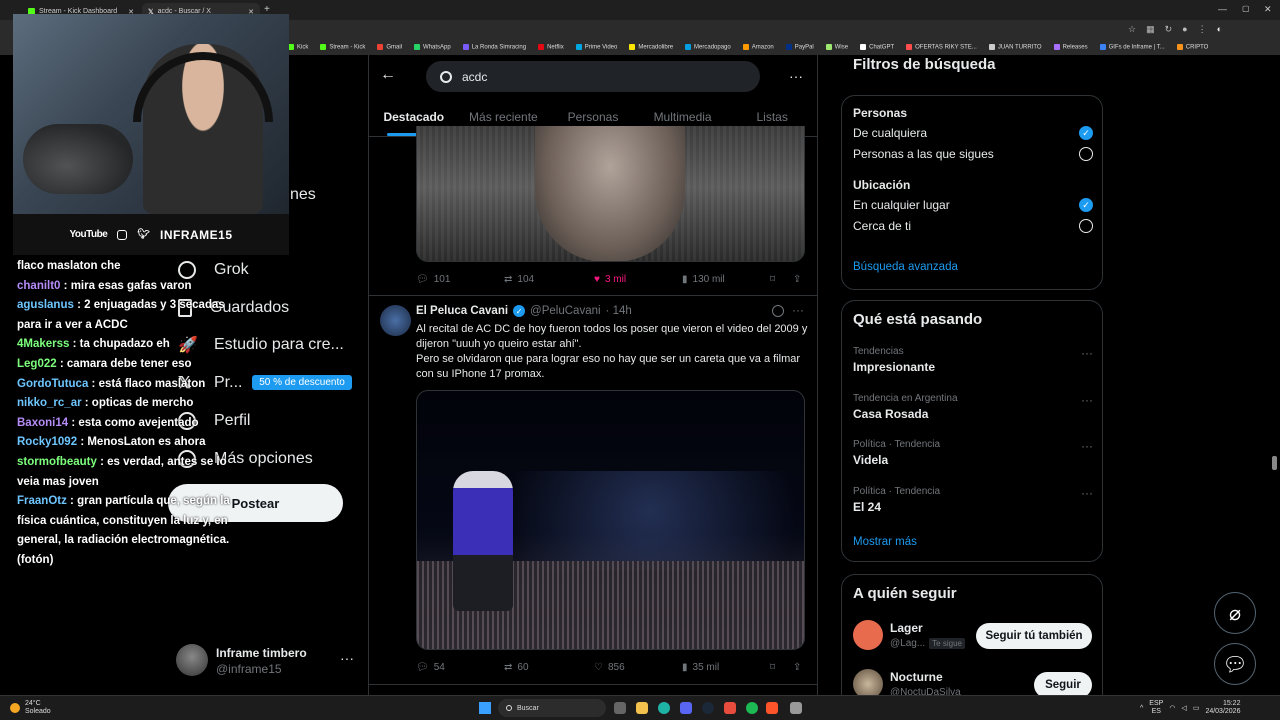 This screenshot has height=720, width=1280. I want to click on trend-item: Tendencia en Argentina Casa Rosada ···, so click(973, 407).